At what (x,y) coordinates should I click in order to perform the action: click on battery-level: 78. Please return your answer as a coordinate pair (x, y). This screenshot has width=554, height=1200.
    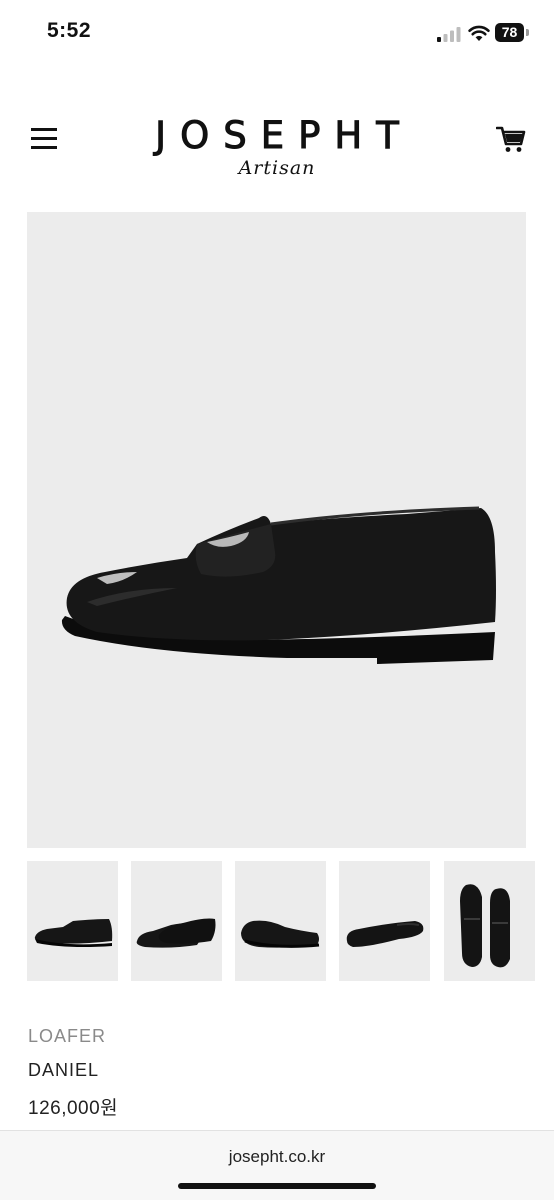
    Looking at the image, I should click on (509, 32).